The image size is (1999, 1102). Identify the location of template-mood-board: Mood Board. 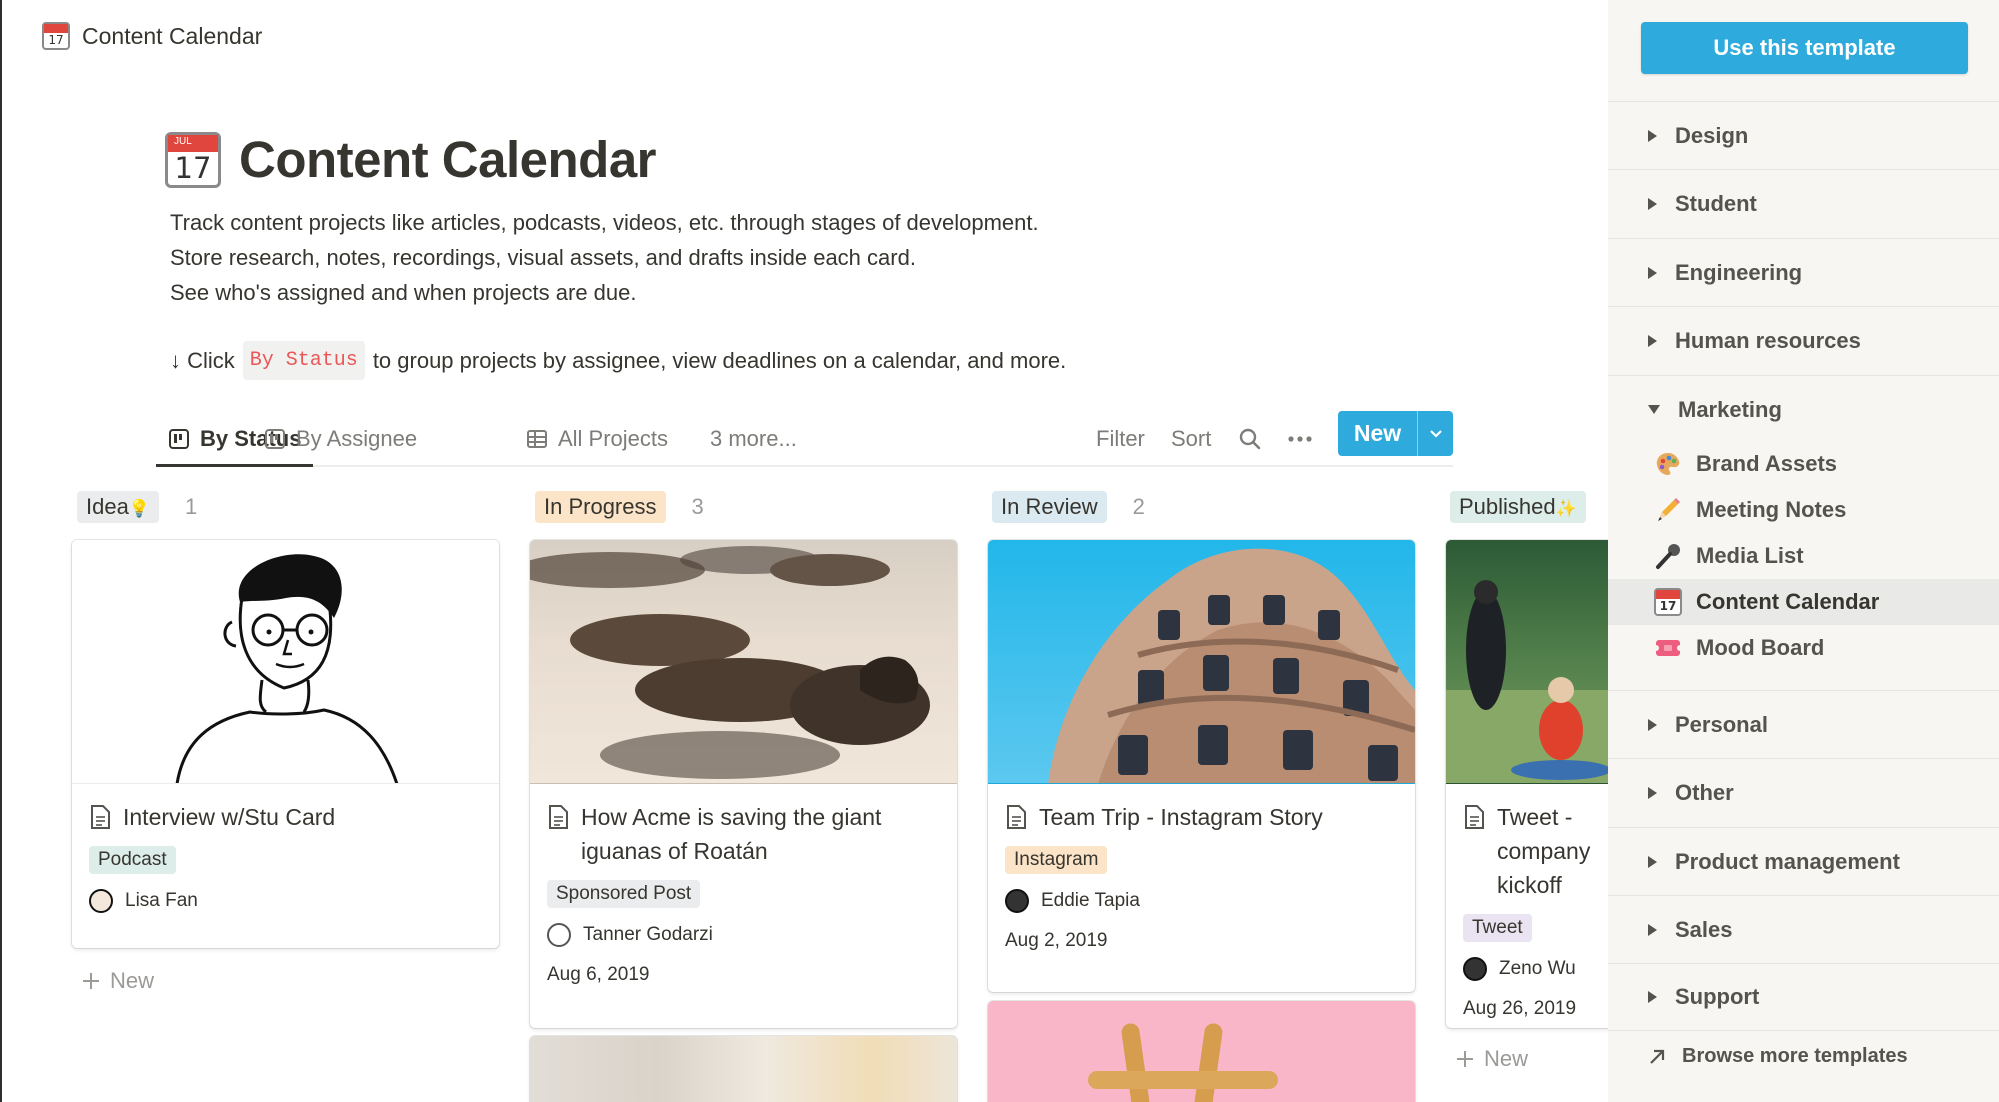
(1803, 648).